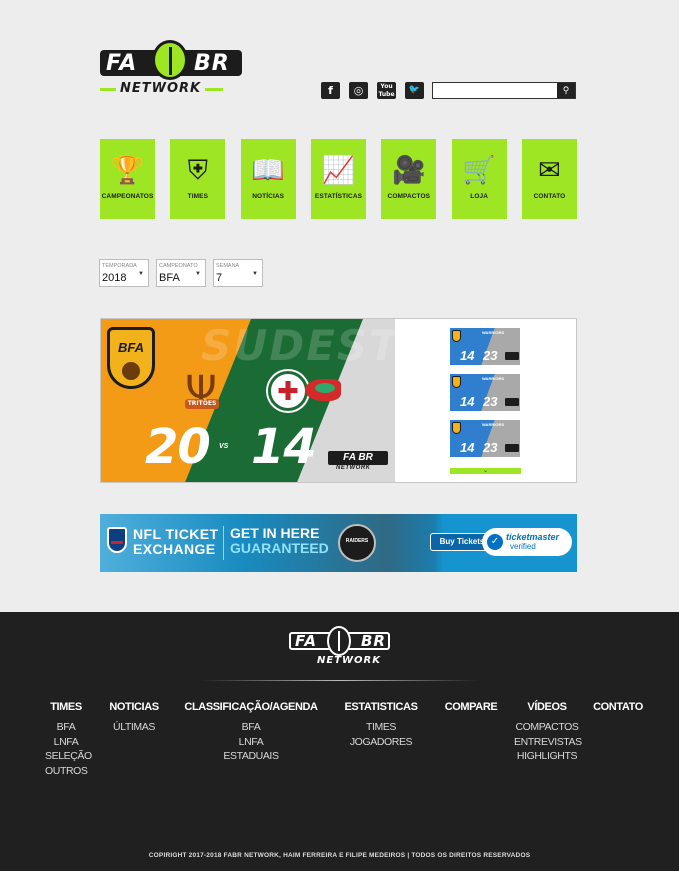 This screenshot has height=871, width=679. Describe the element at coordinates (119, 266) in the screenshot. I see `select-caption: TEMPORADA` at that location.